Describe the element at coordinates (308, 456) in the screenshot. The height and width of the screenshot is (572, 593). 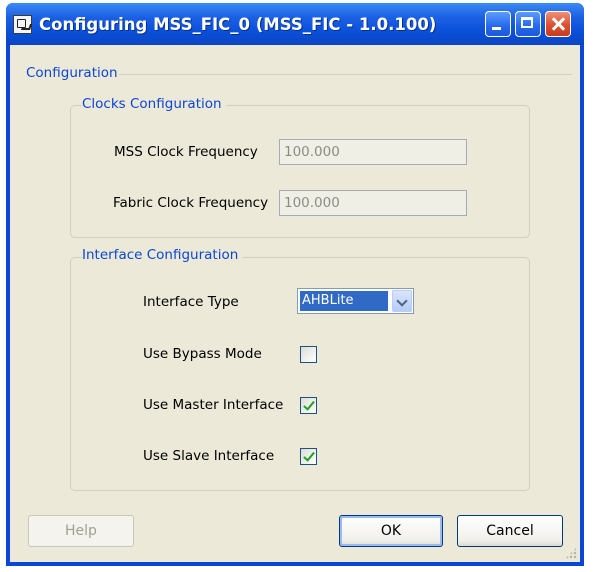
I see `use-slave-interface-checkbox` at that location.